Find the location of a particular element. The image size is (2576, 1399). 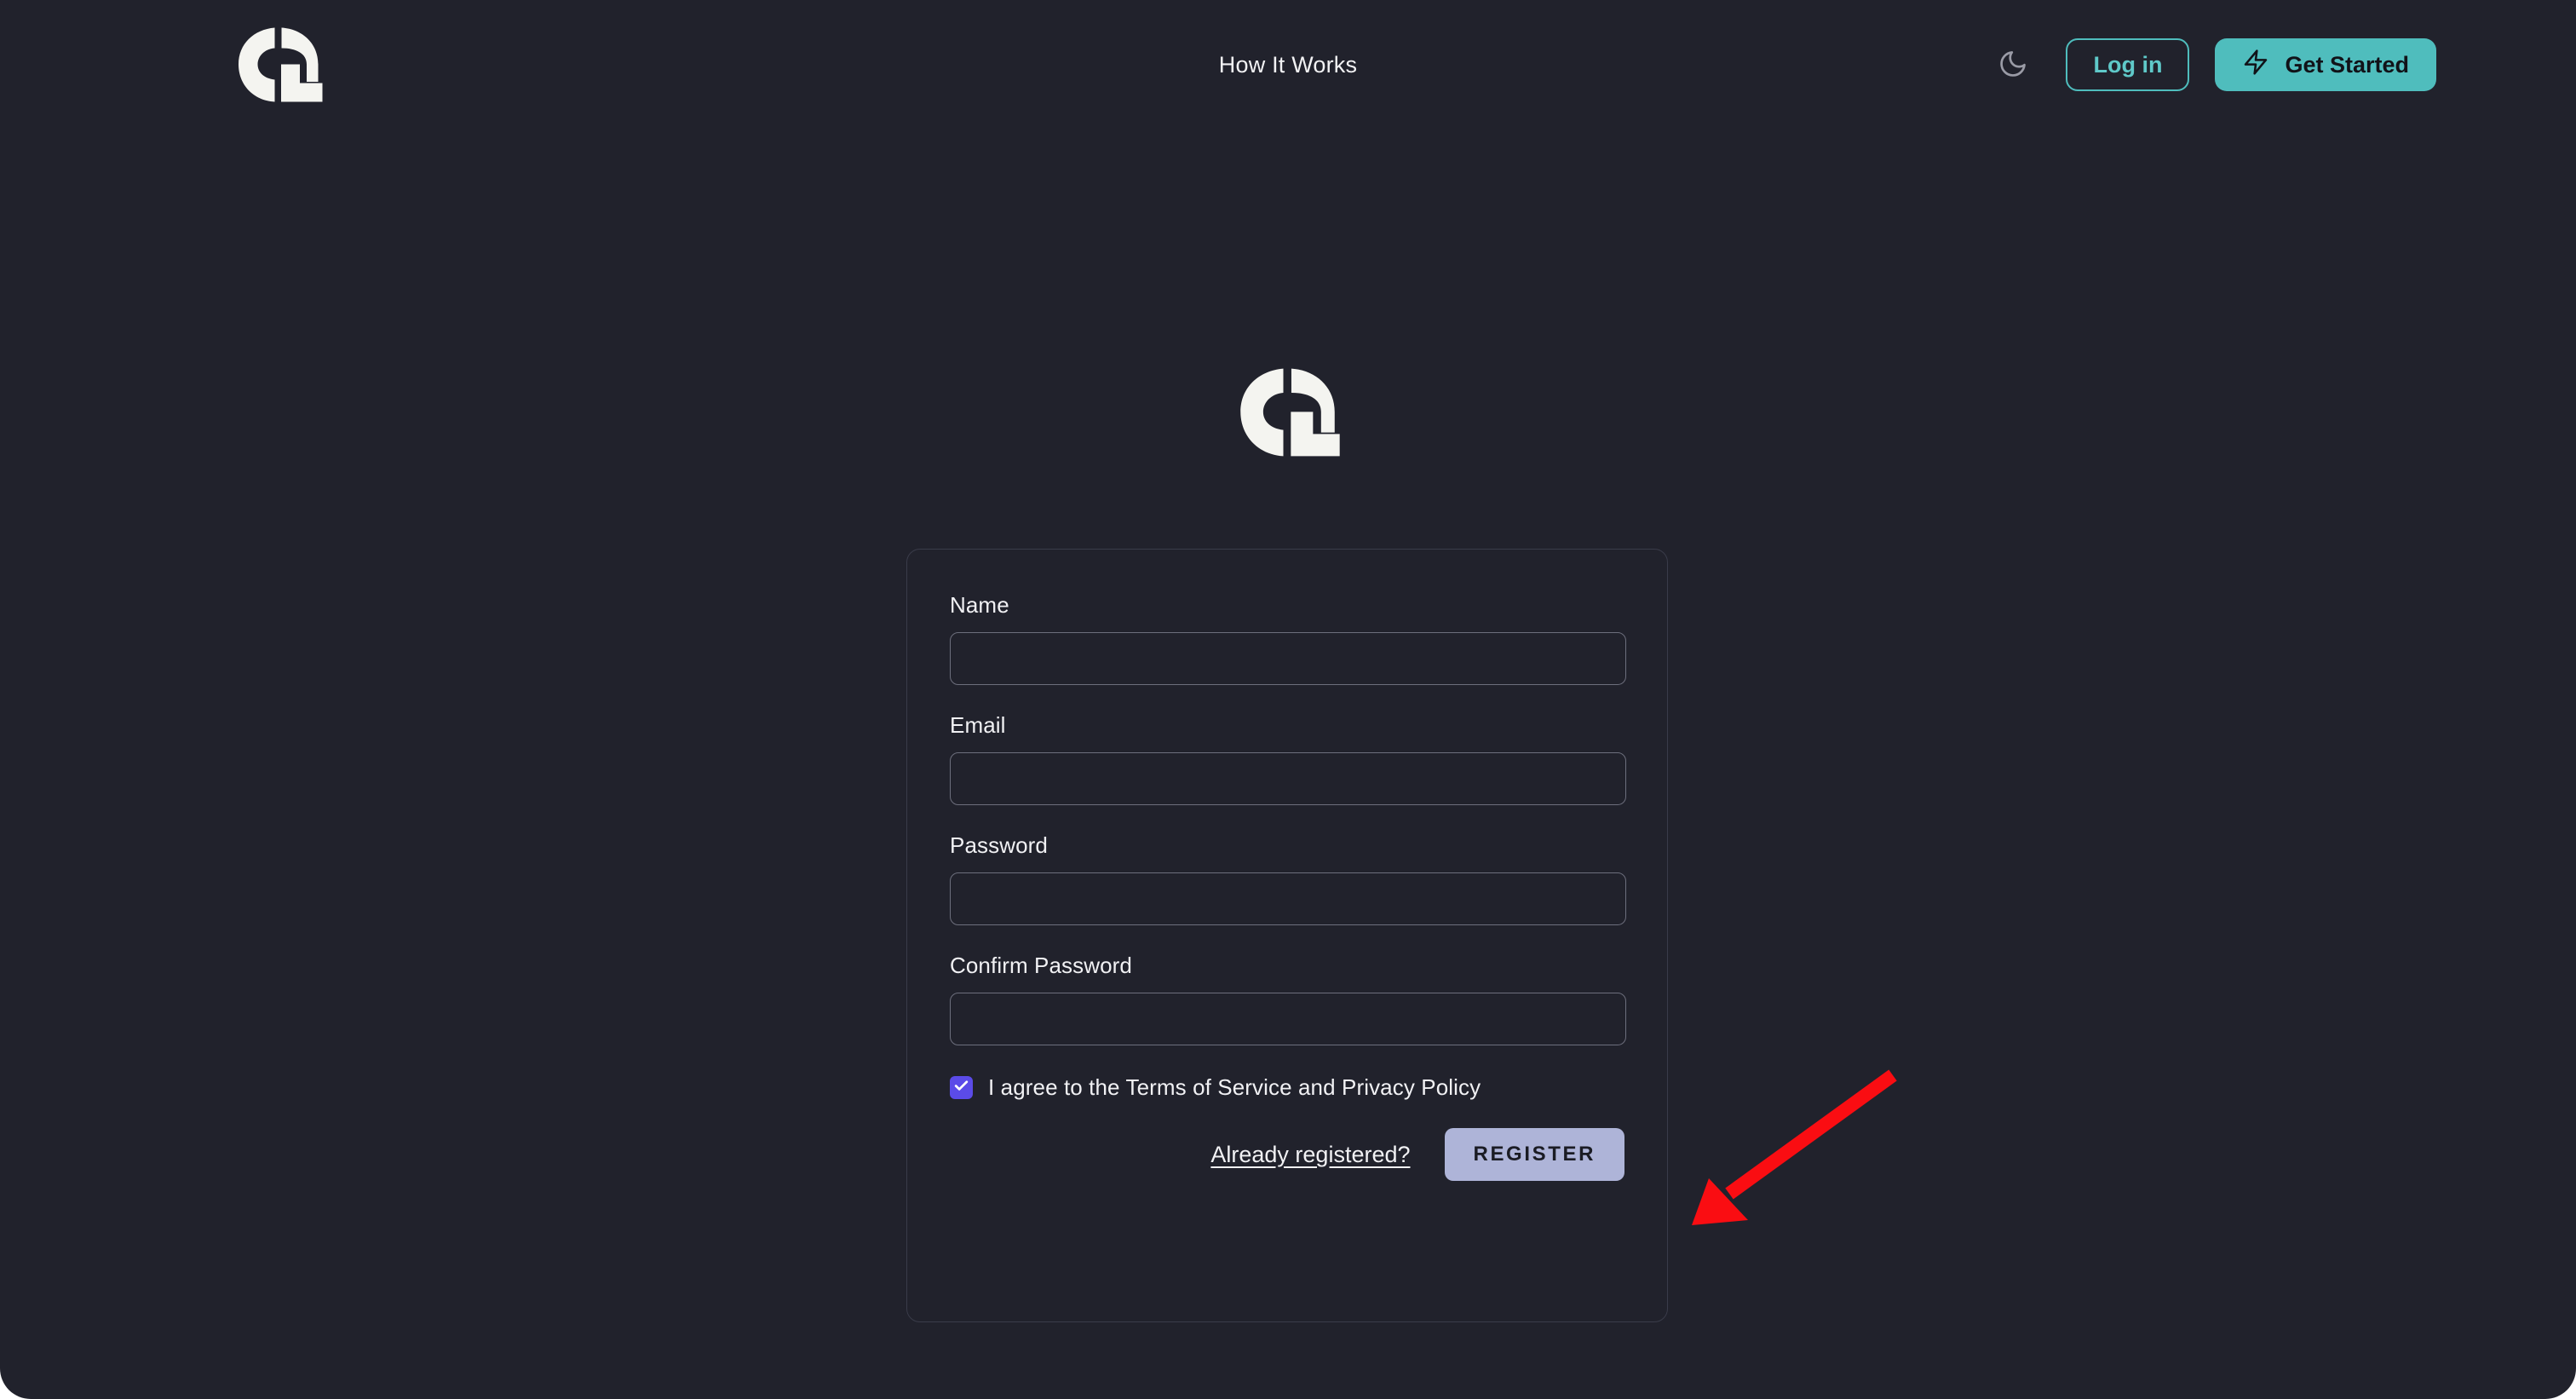

name-field-label: Name is located at coordinates (980, 605).